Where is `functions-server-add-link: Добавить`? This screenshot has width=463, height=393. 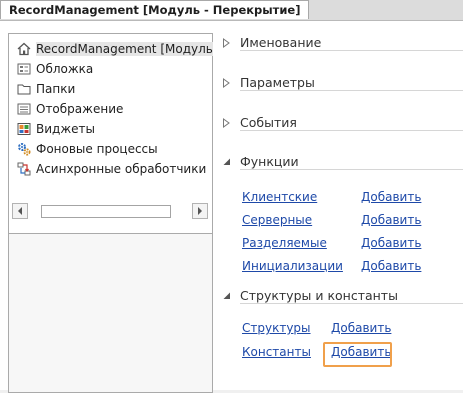
functions-server-add-link: Добавить is located at coordinates (391, 220).